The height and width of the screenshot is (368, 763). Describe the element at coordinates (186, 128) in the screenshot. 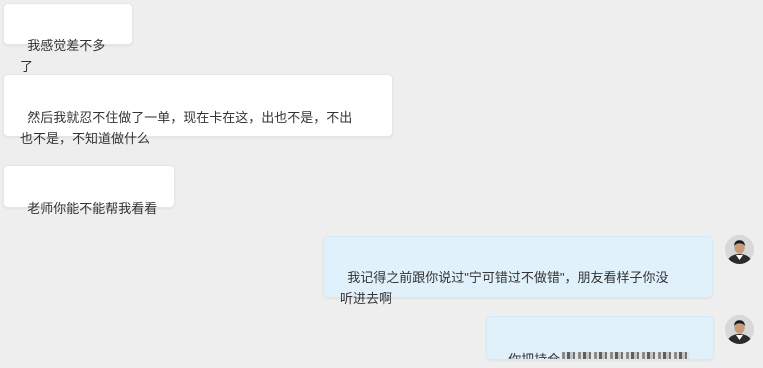

I see `message-text: 然后我就忍不住做了一单，现在卡在这，出也不是，不出 也不是，不知道做什么` at that location.